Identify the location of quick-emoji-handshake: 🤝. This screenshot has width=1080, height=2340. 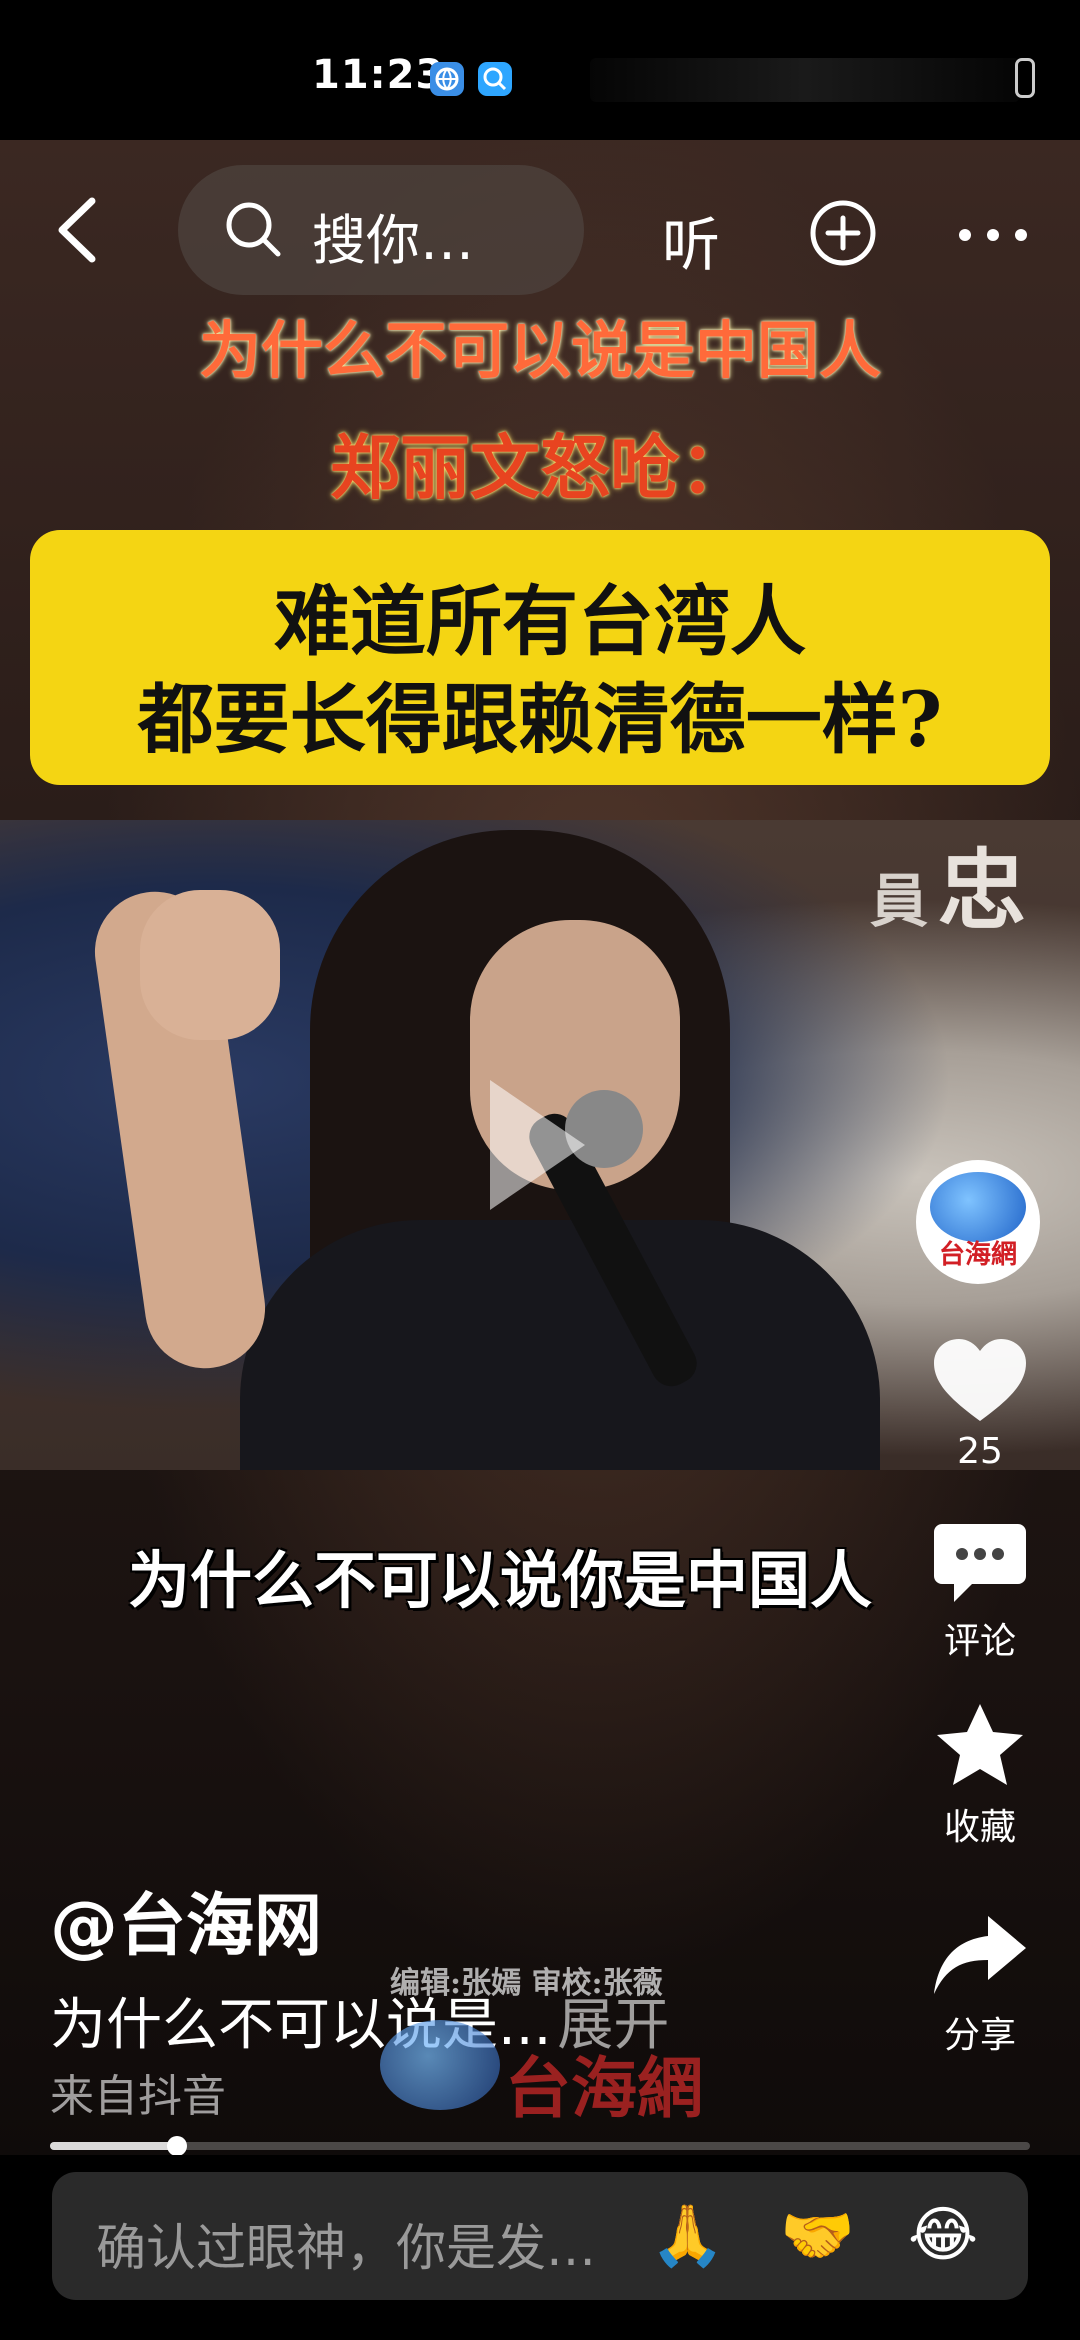
(817, 2235).